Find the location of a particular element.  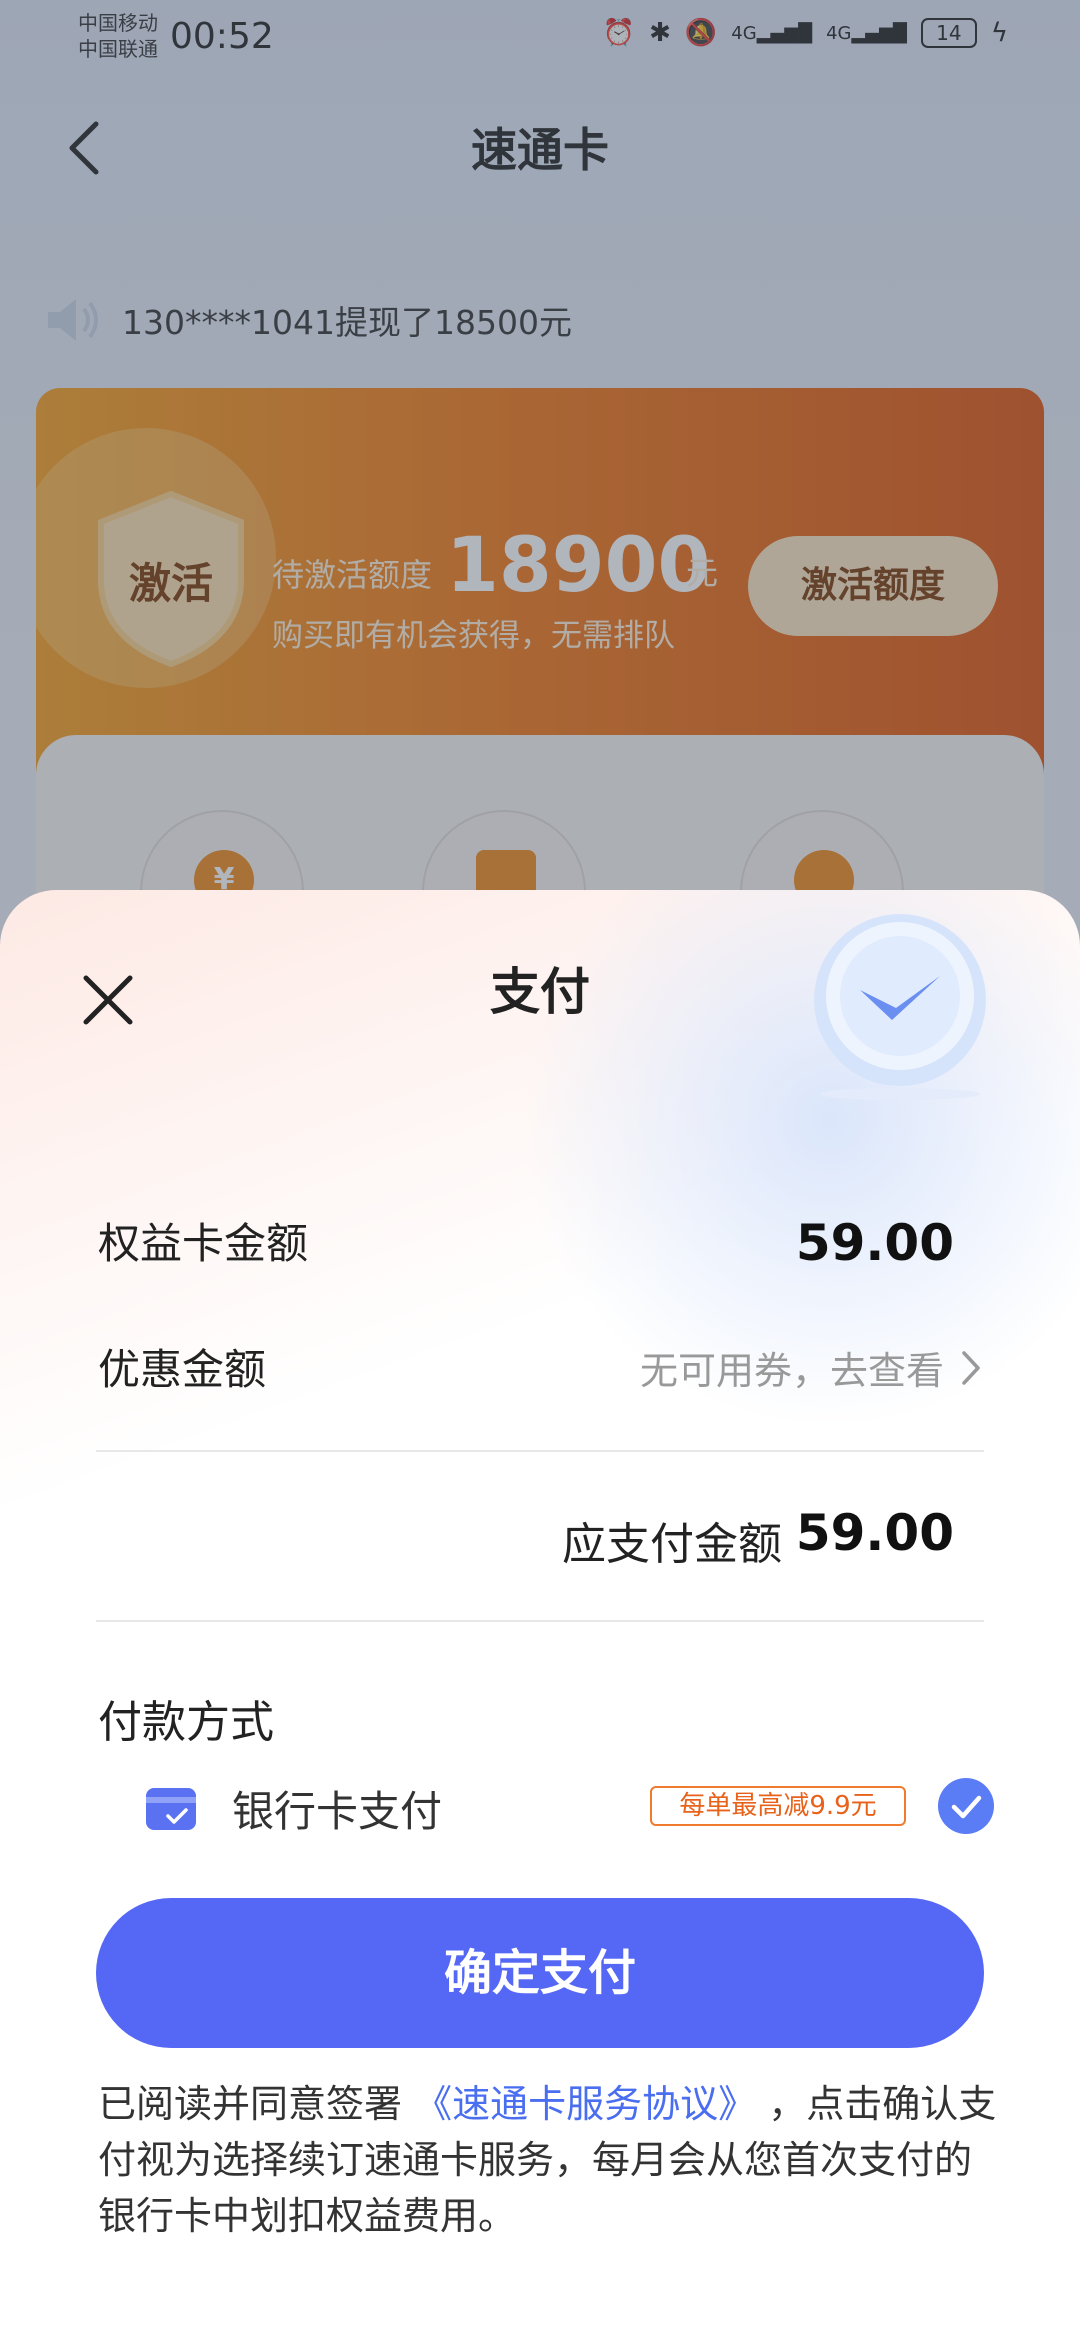

promo-badge: 每单最高减9.9元 is located at coordinates (778, 1806).